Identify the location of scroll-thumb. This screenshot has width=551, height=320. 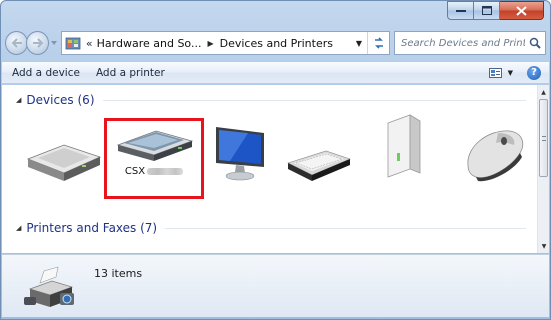
(543, 138).